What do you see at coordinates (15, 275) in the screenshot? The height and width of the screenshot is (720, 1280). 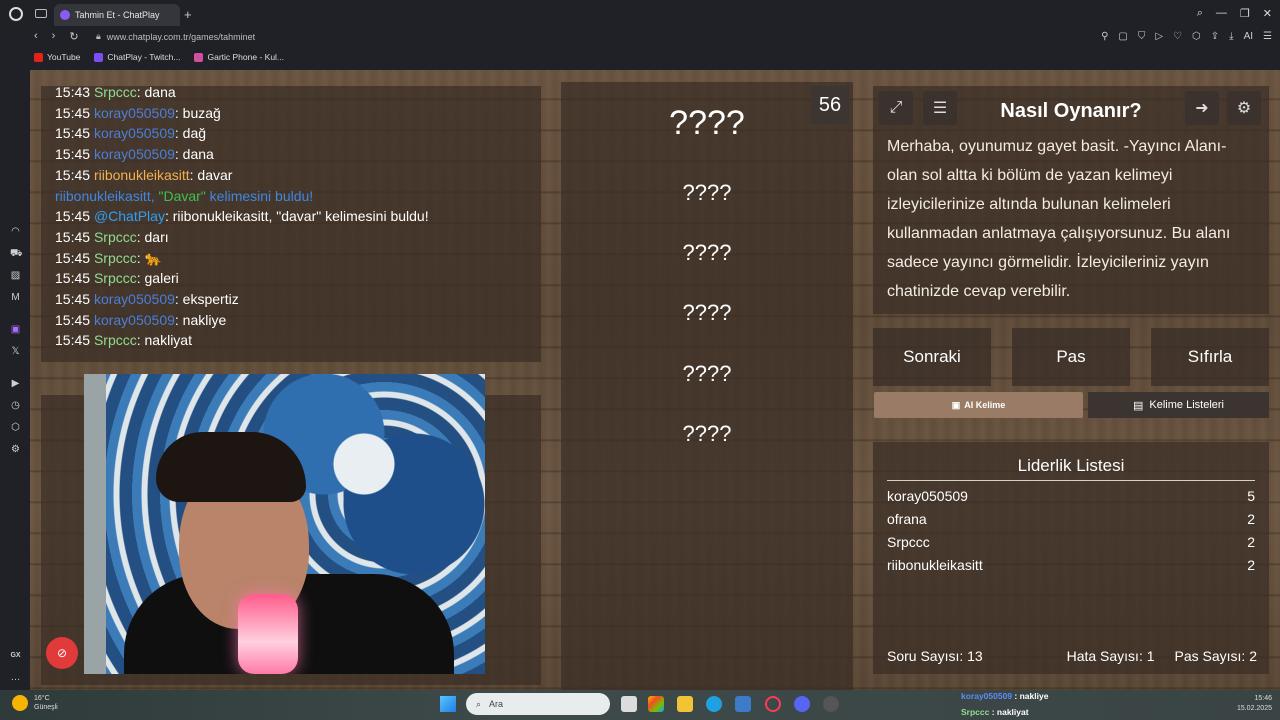 I see `gallery-icon: ▨` at bounding box center [15, 275].